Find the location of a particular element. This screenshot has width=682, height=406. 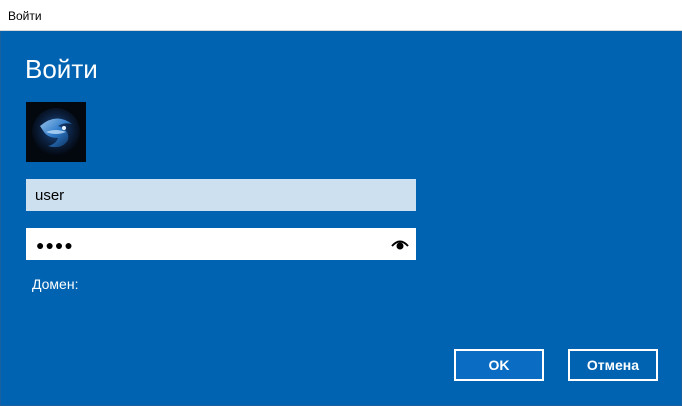

window-titlebar: Войти is located at coordinates (341, 15).